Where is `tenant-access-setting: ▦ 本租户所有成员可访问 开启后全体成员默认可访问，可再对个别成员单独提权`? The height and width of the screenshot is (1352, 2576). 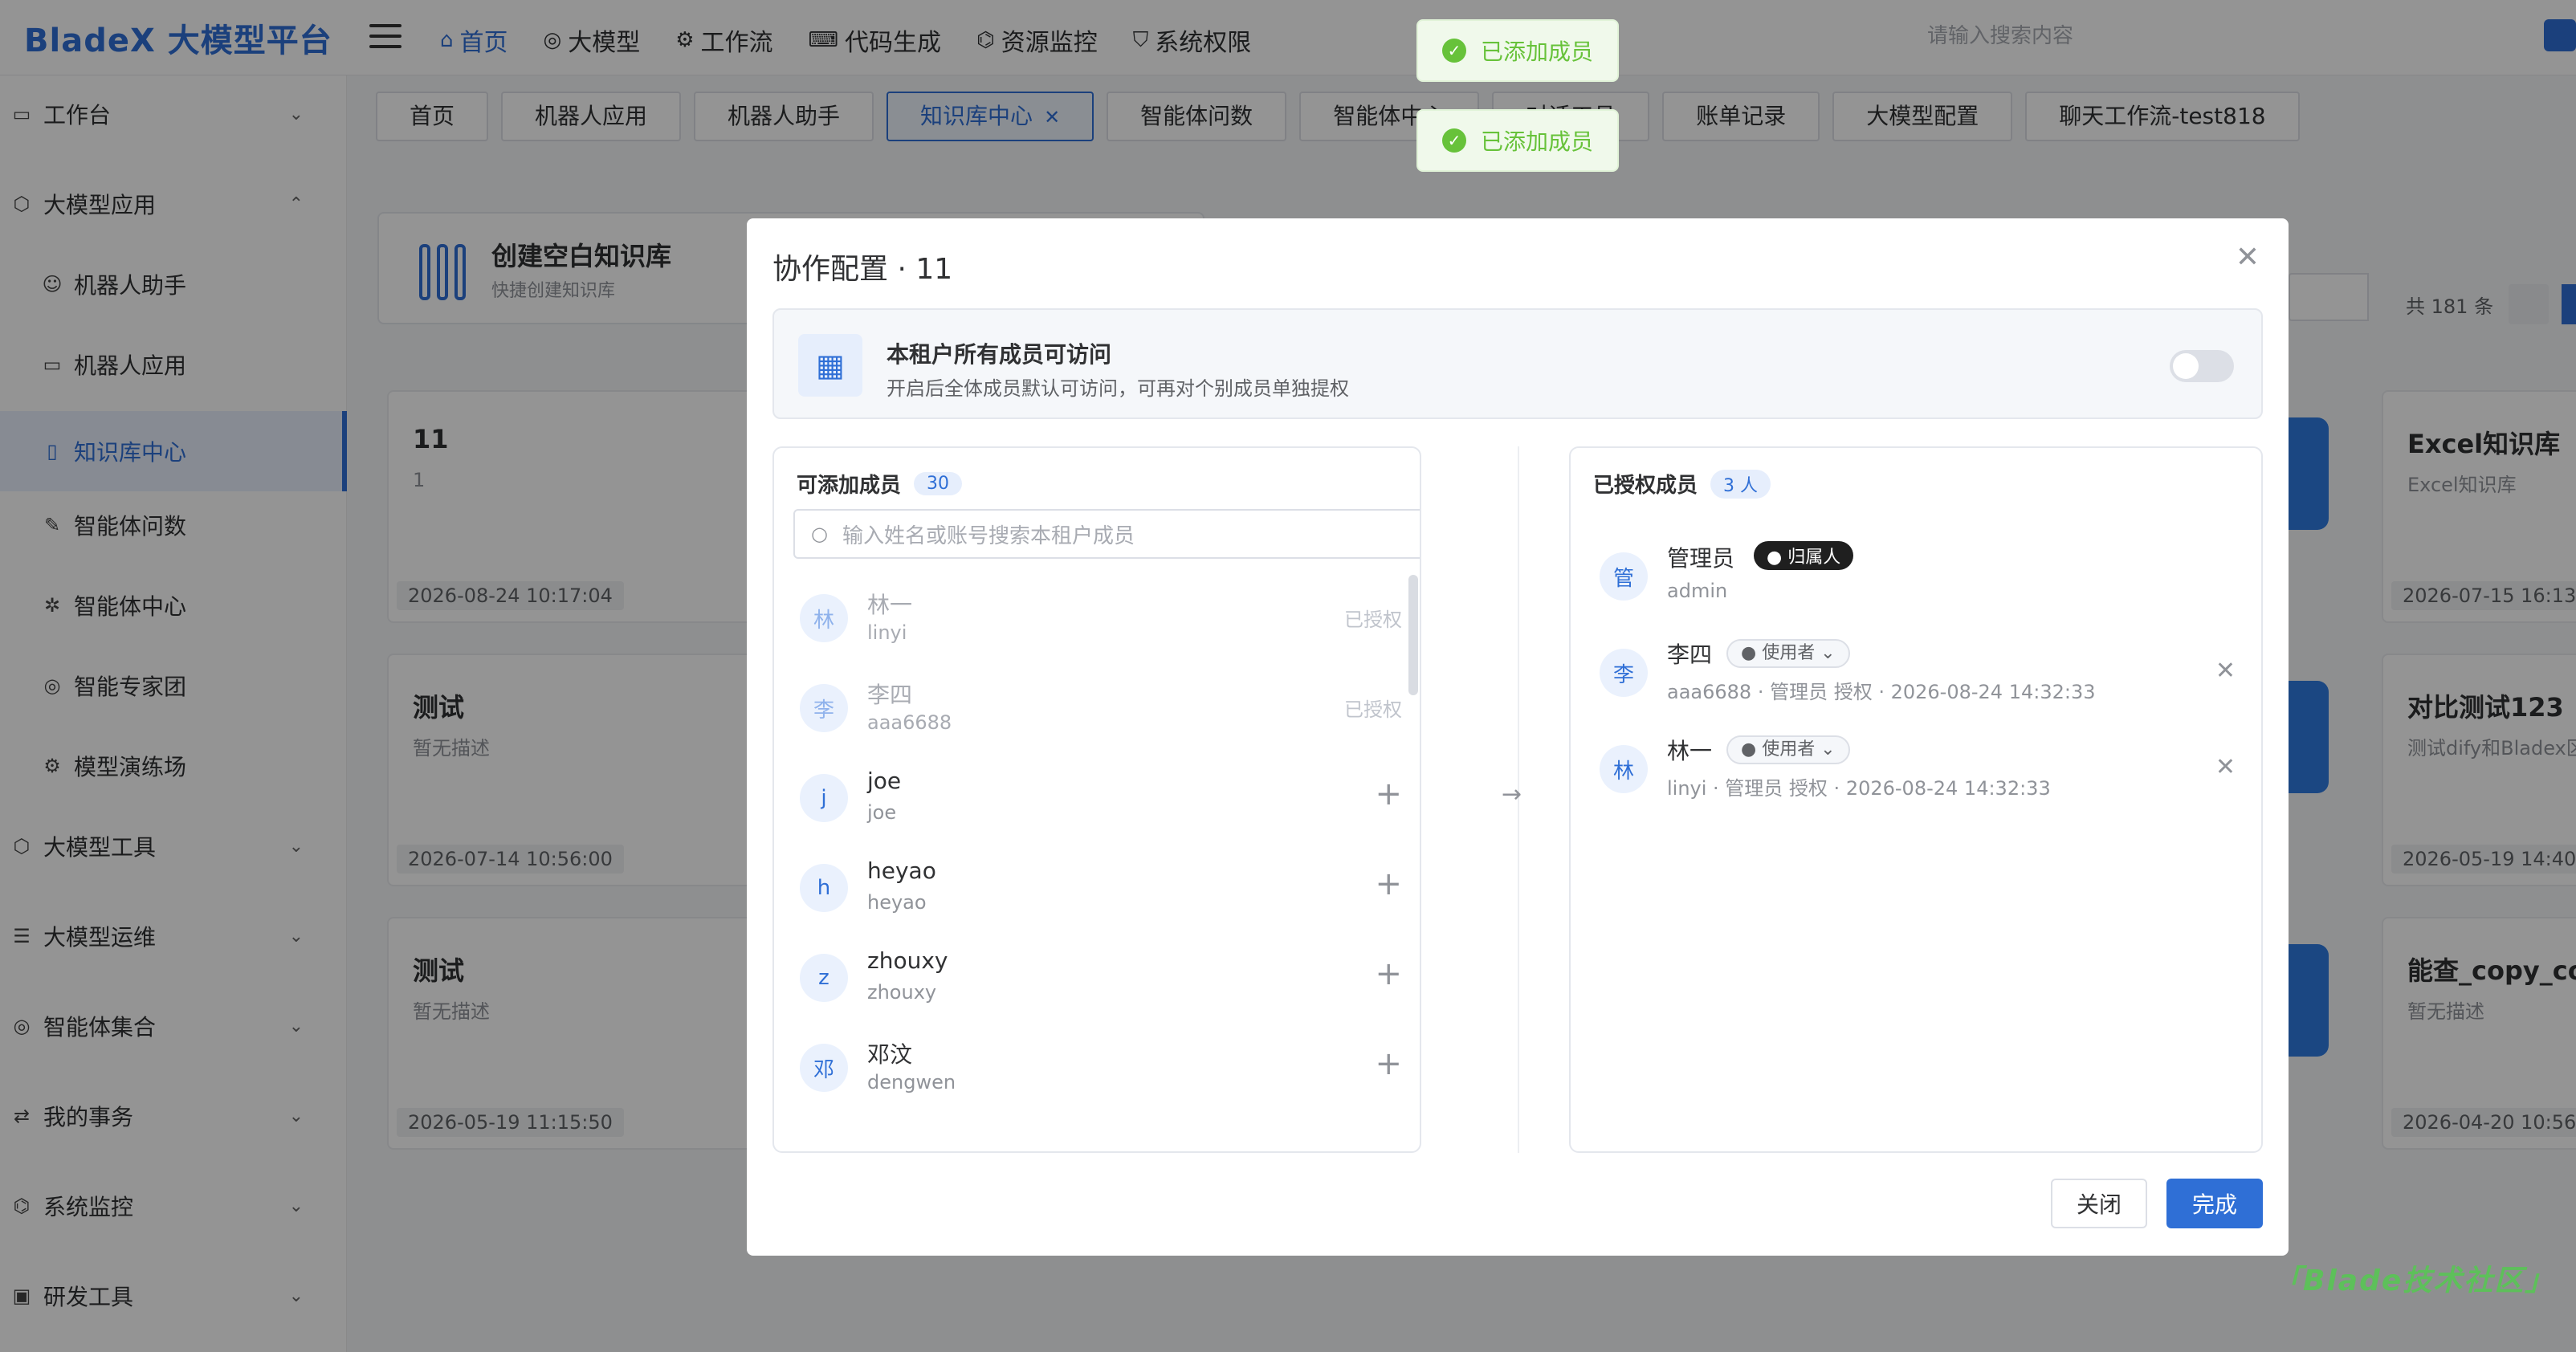
tenant-access-setting: ▦ 本租户所有成员可访问 开启后全体成员默认可访问，可再对个别成员单独提权 is located at coordinates (1517, 363).